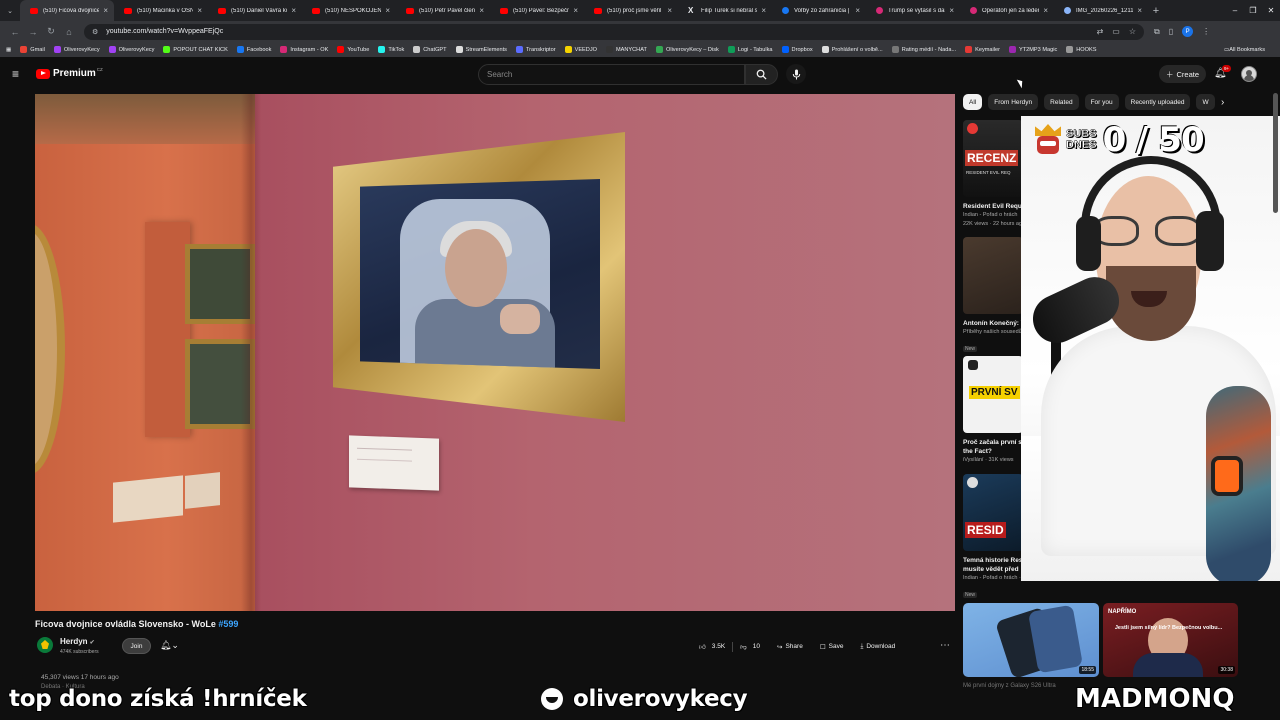 The image size is (1280, 720). Describe the element at coordinates (8, 50) in the screenshot. I see `apps-icon: ▦` at that location.